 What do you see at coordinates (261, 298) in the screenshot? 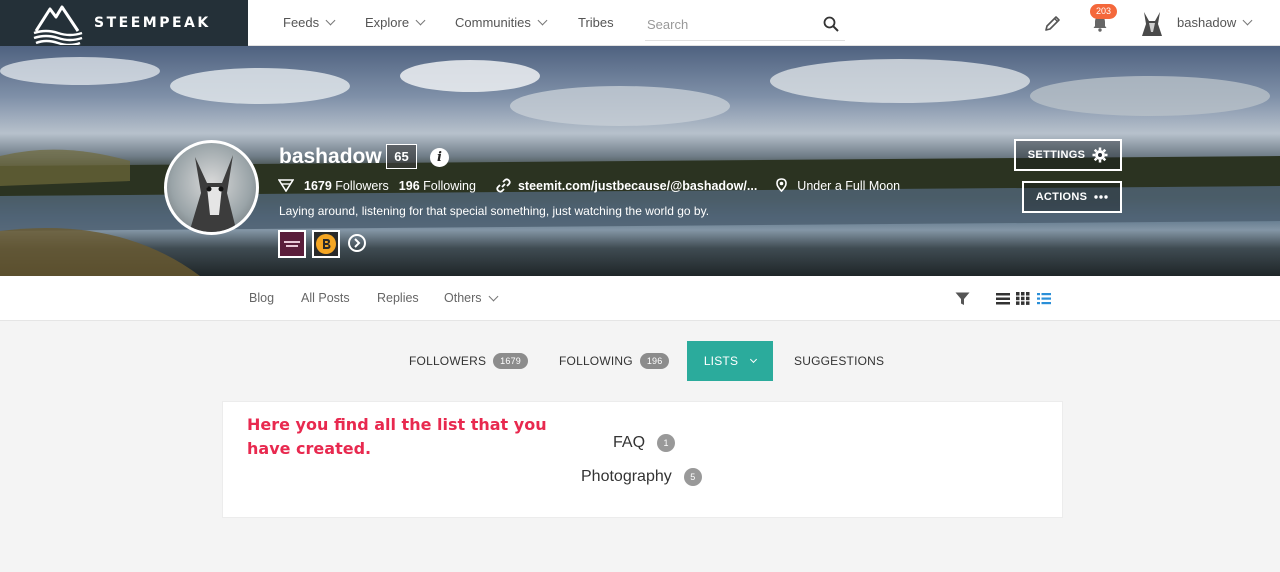
I see `subnav-blog: Blog` at bounding box center [261, 298].